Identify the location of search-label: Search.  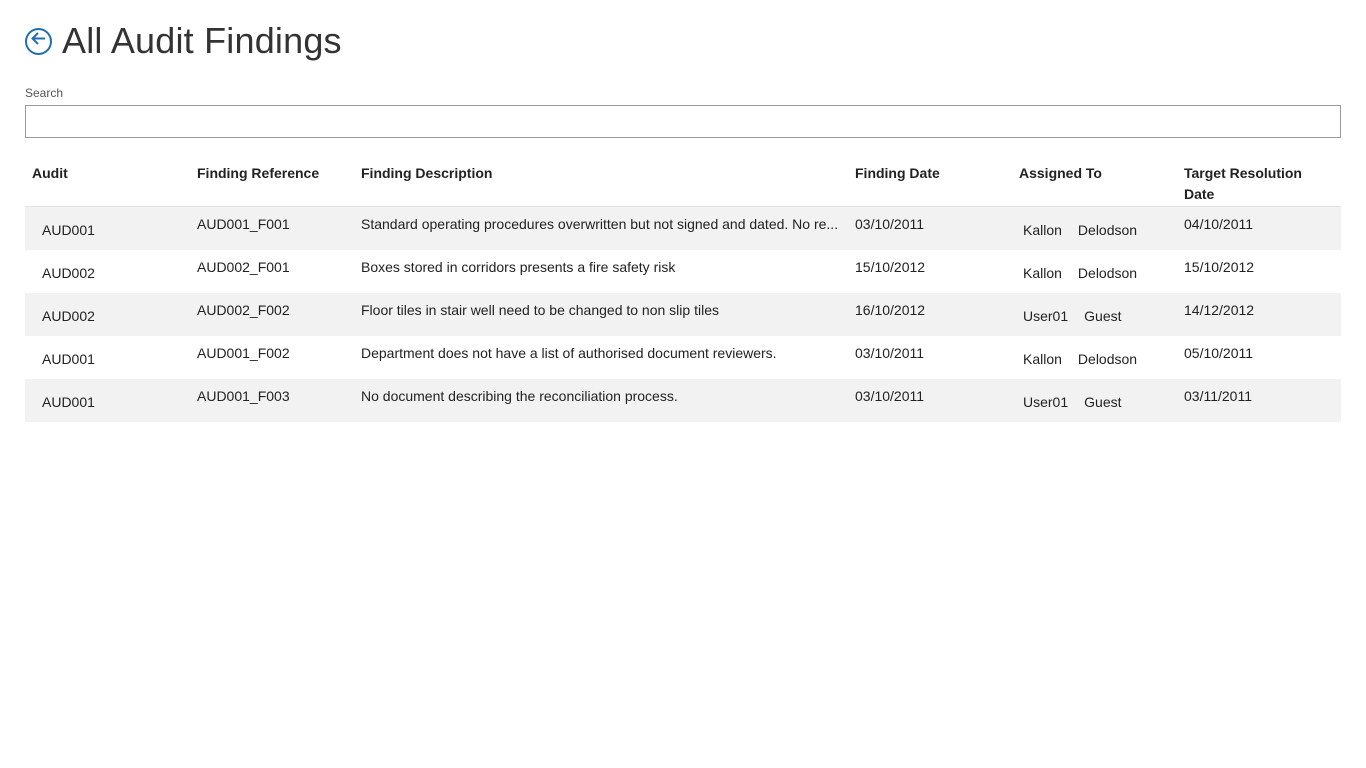
(44, 93).